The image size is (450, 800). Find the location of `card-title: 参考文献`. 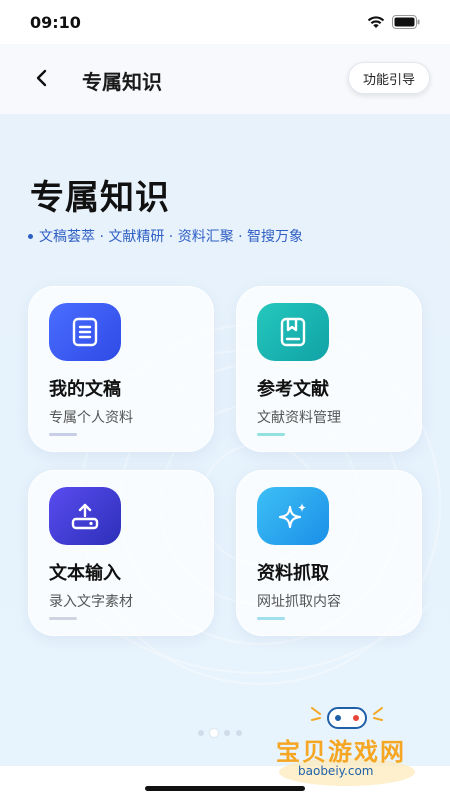

card-title: 参考文献 is located at coordinates (293, 389).